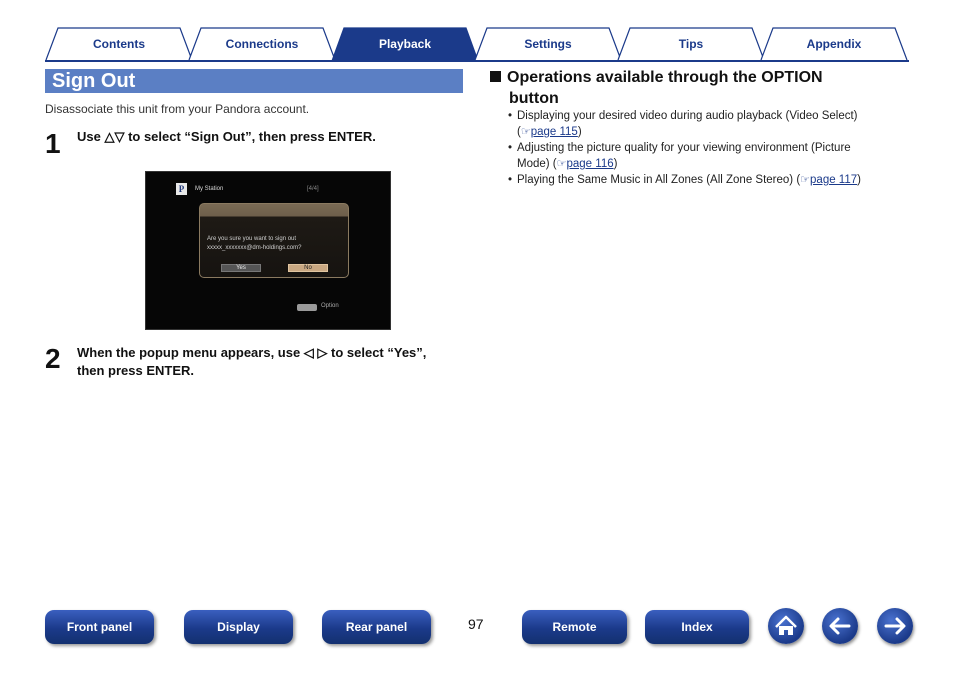 The height and width of the screenshot is (673, 954). What do you see at coordinates (691, 44) in the screenshot?
I see `tab-tips: Tips` at bounding box center [691, 44].